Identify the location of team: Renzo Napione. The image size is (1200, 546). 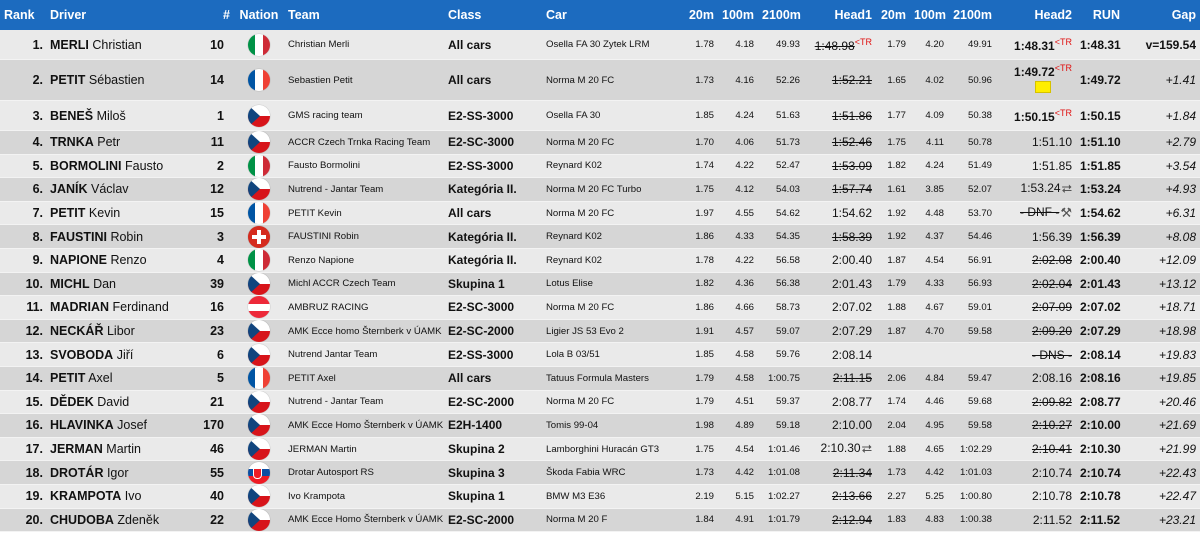
(364, 260).